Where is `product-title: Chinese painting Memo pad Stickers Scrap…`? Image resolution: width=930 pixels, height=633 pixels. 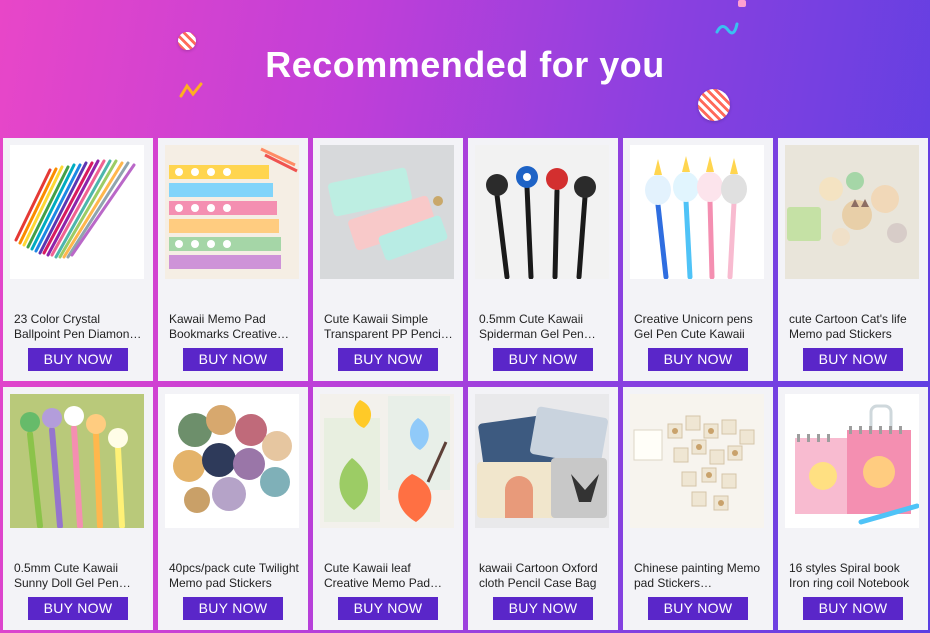
product-title: Chinese painting Memo pad Stickers Scrap… is located at coordinates (699, 576).